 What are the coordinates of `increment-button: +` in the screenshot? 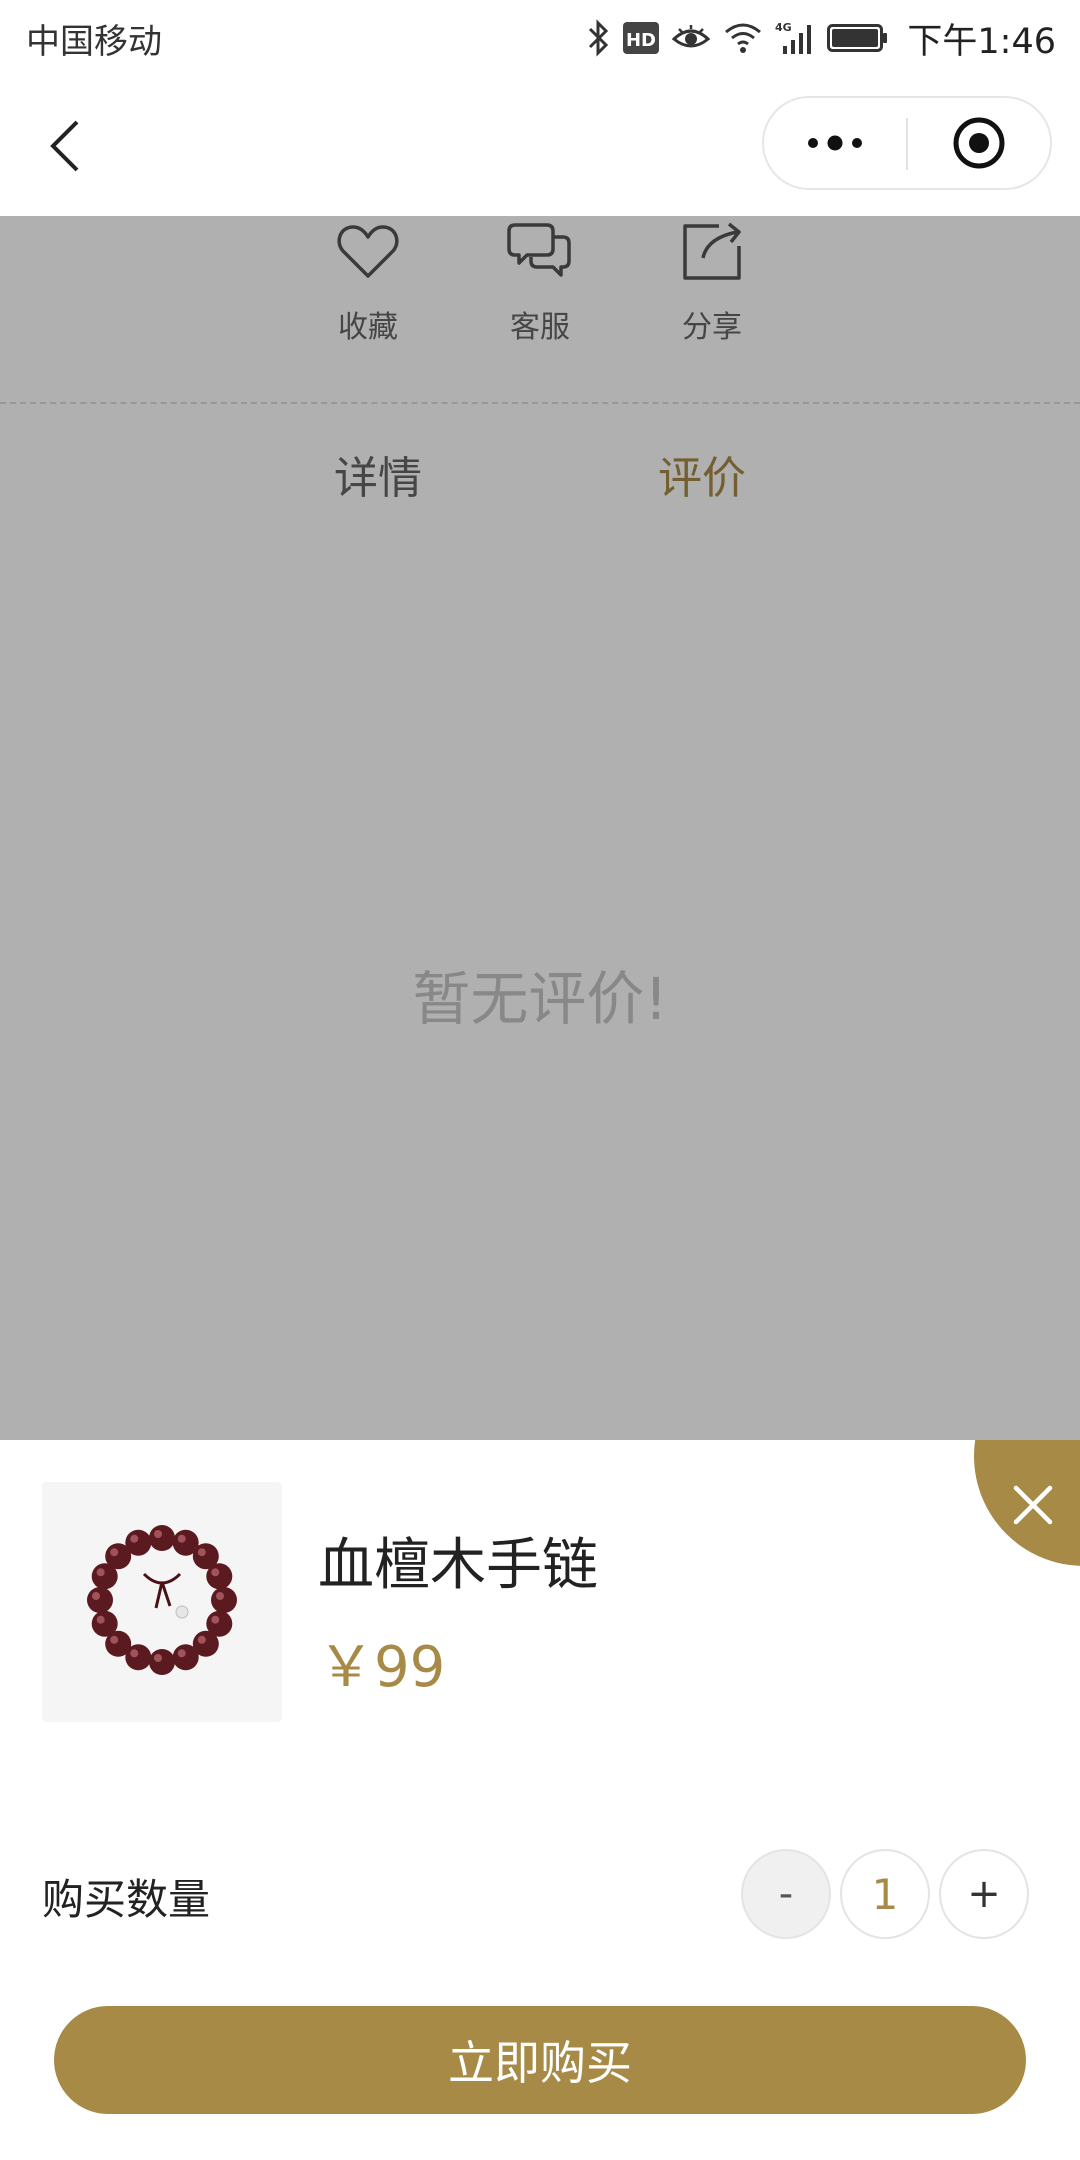 It's located at (984, 1894).